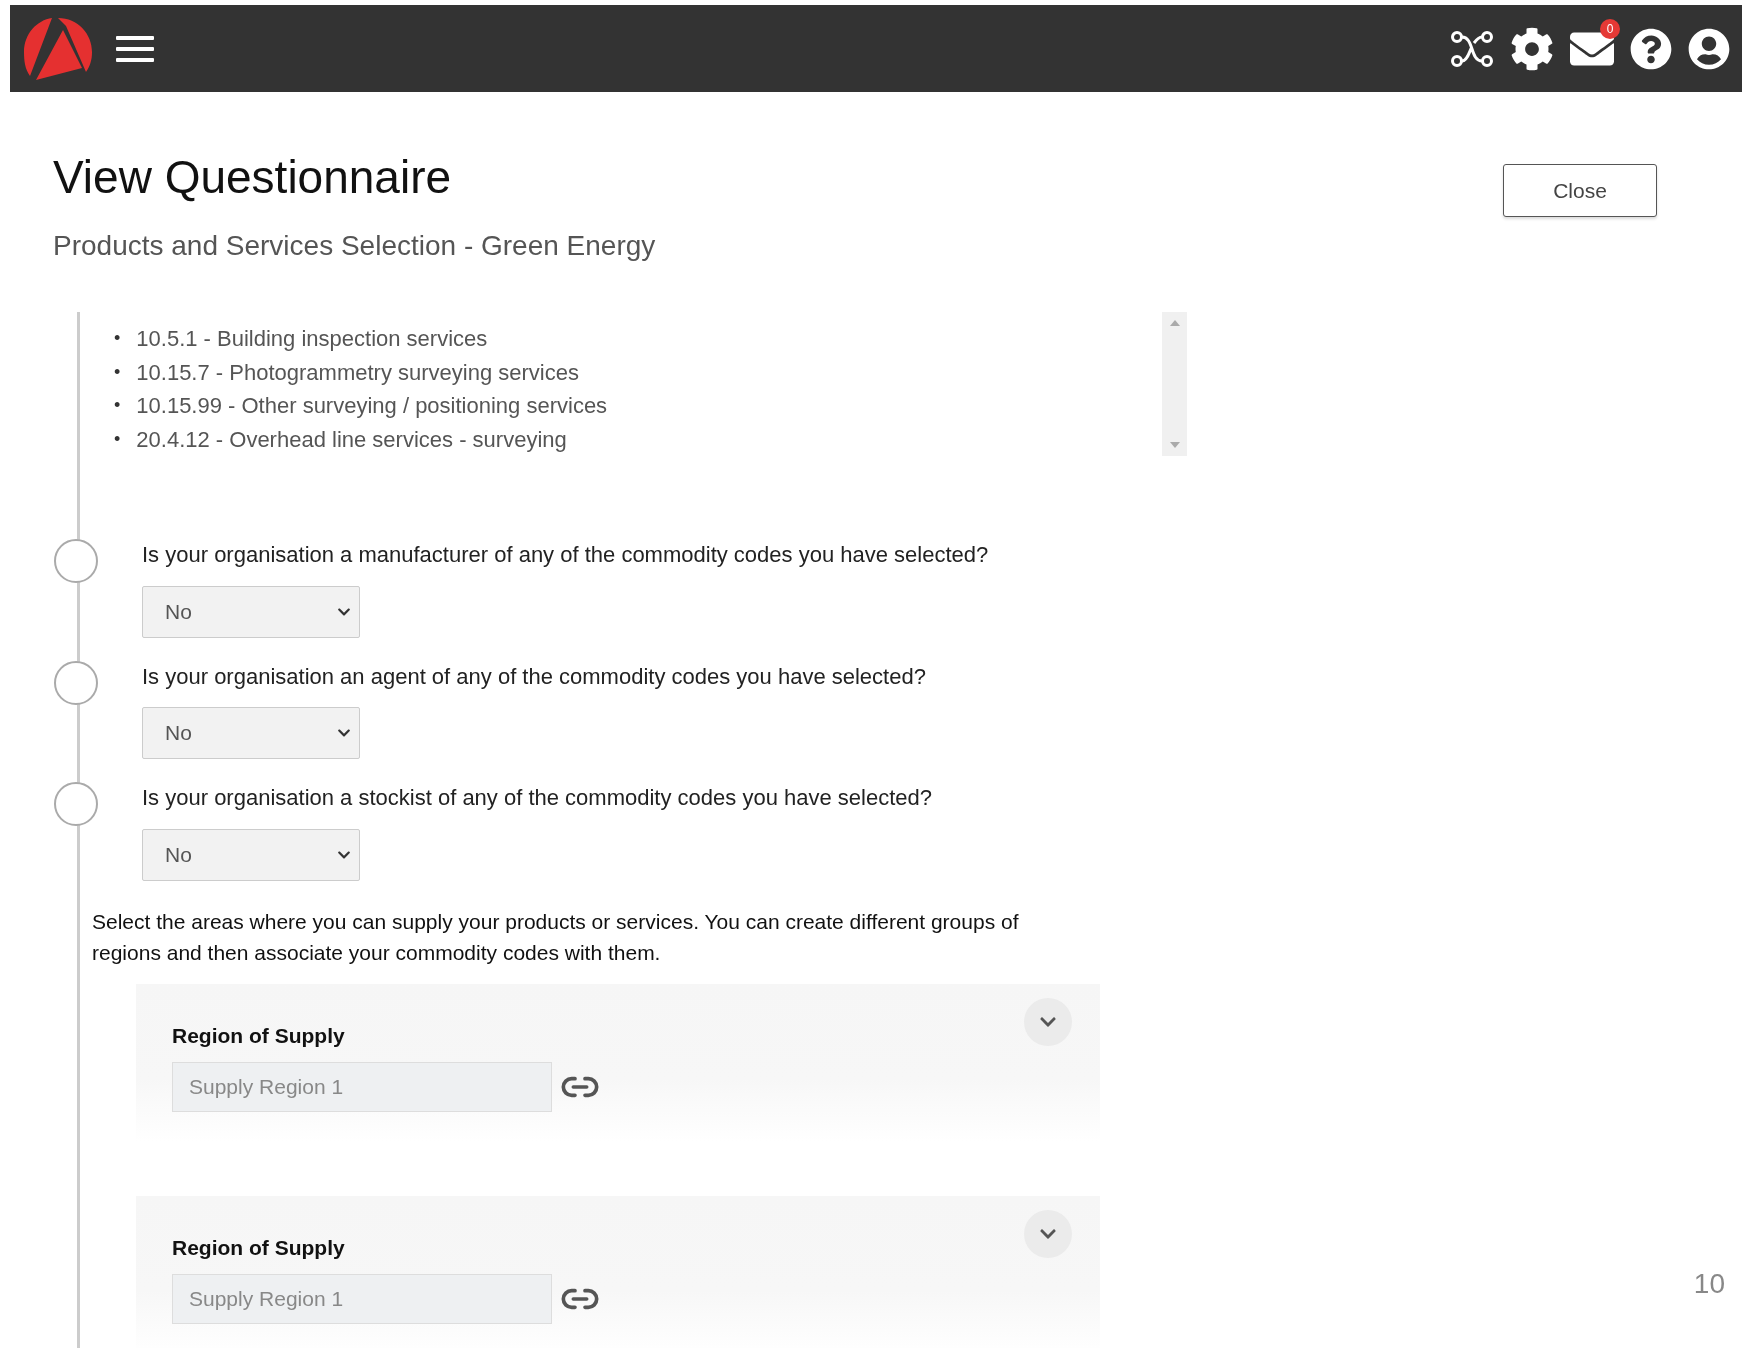 The image size is (1752, 1348). Describe the element at coordinates (357, 372) in the screenshot. I see `commodity-code: 10.15.7 - Photogrammetry surveying services` at that location.